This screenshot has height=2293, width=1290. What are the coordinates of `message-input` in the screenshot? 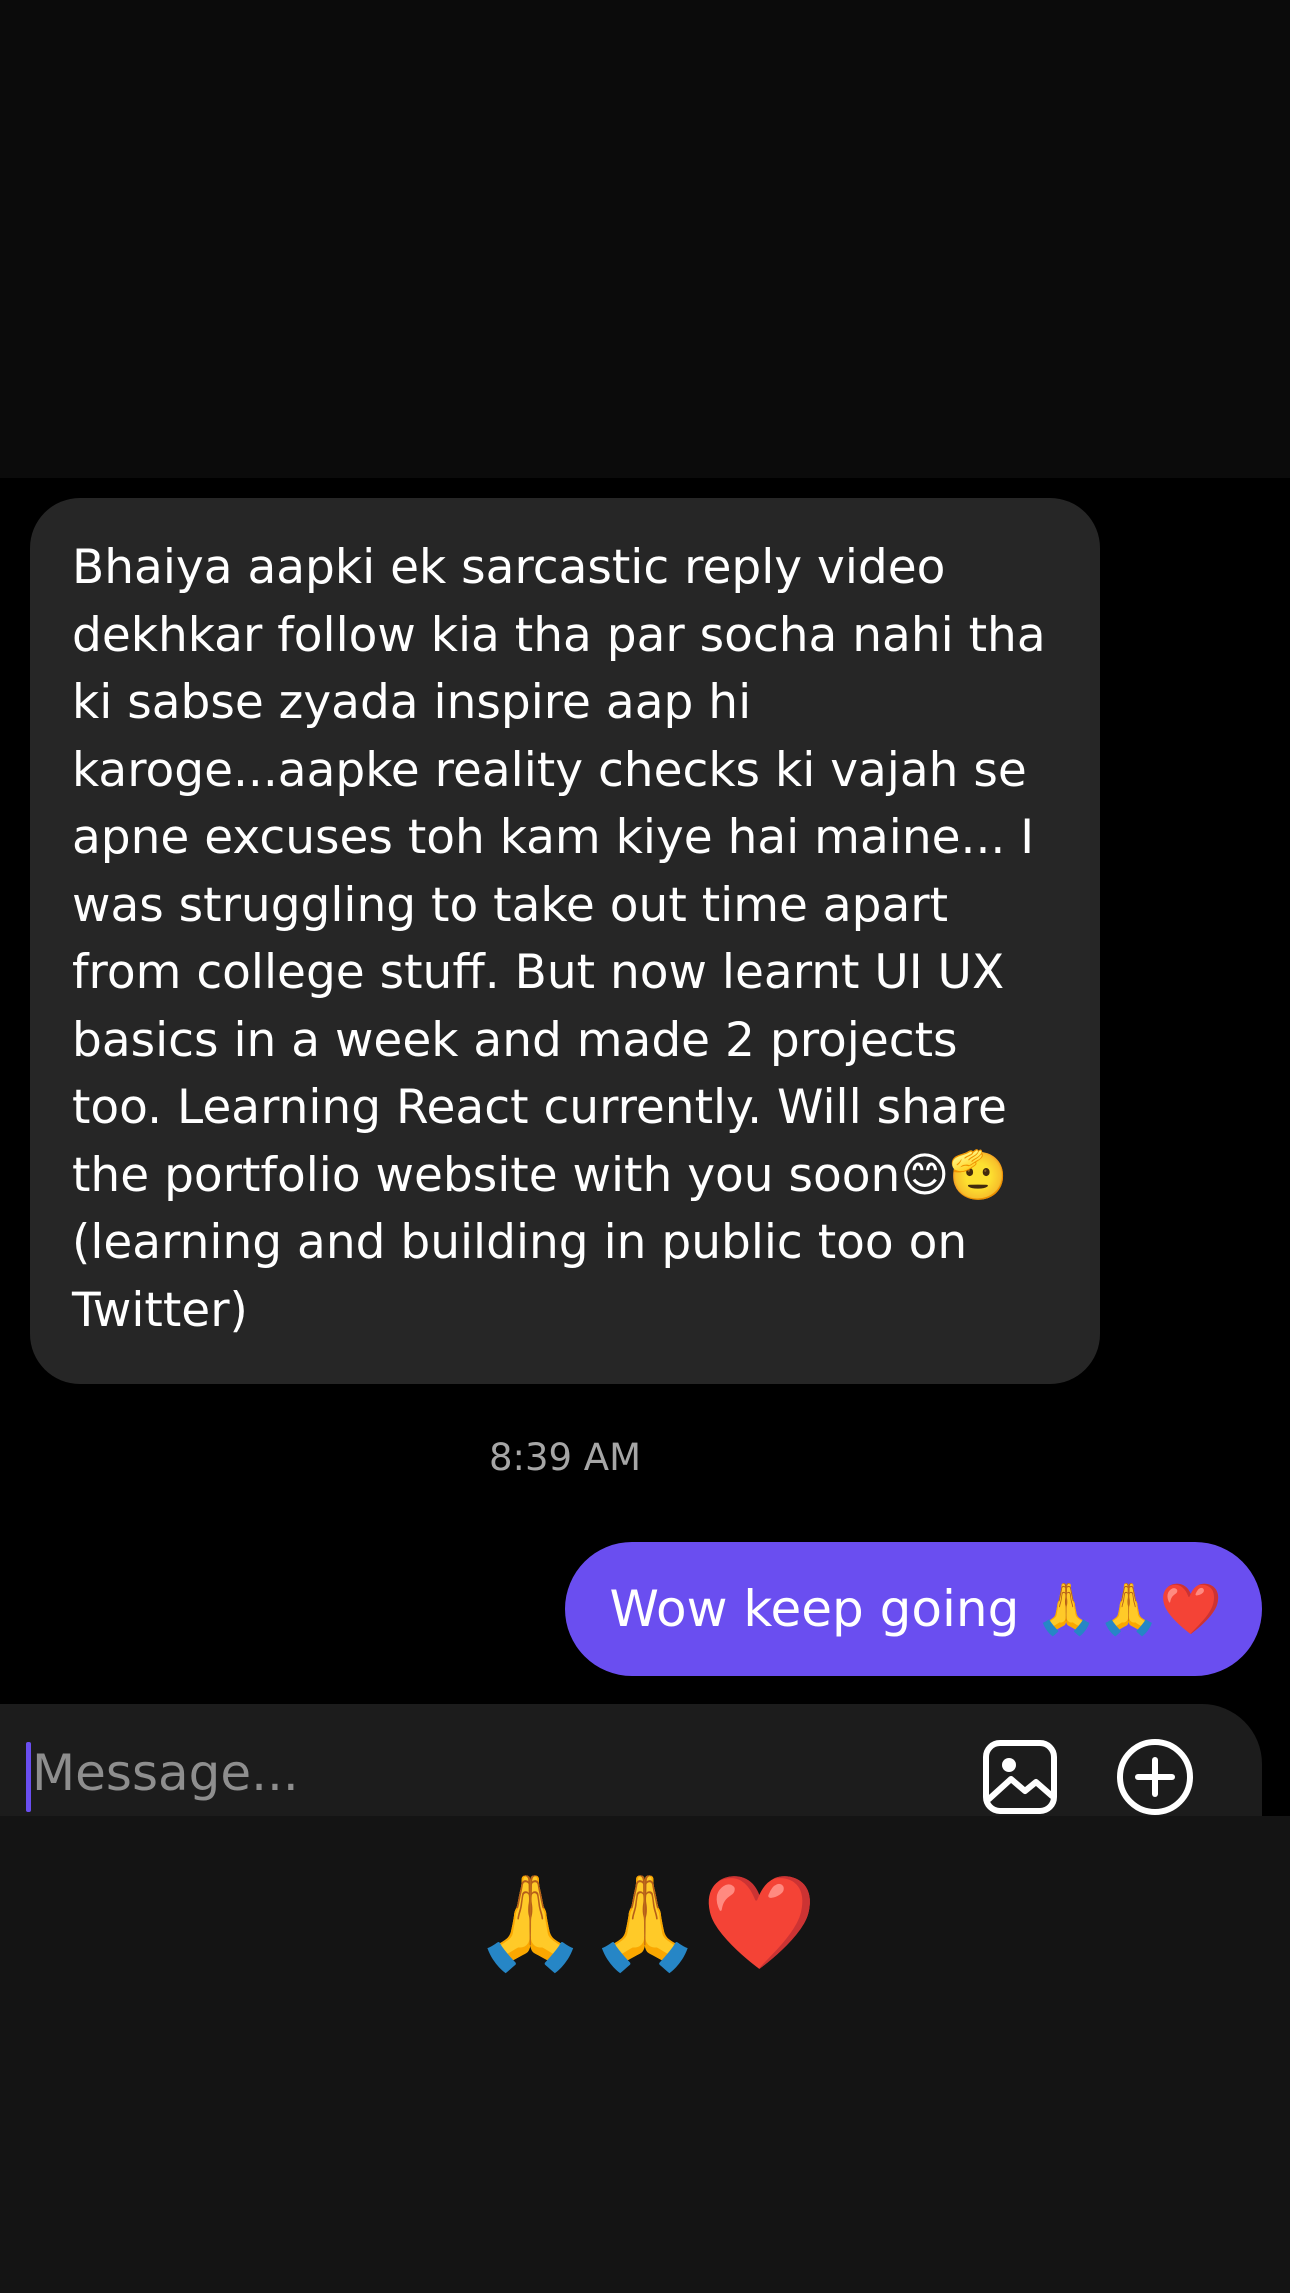 It's located at (482, 1773).